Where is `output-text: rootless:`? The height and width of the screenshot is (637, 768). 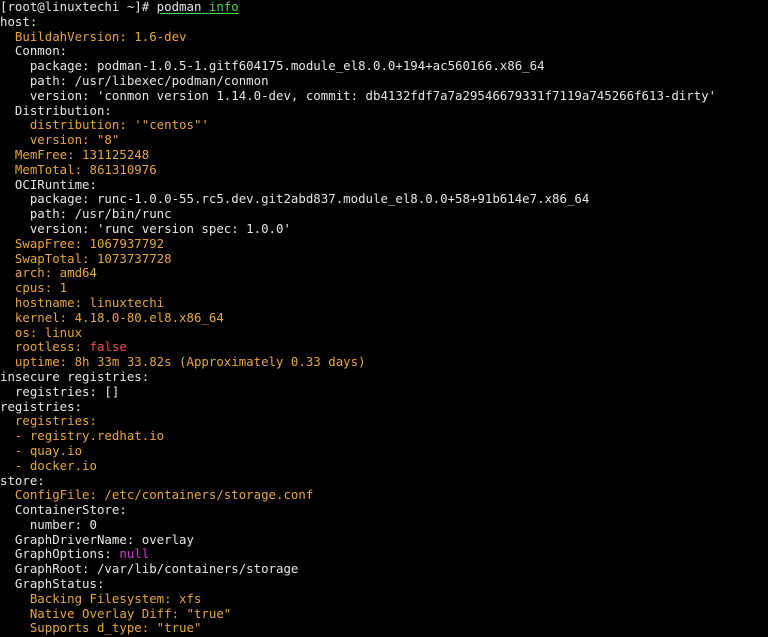 output-text: rootless: is located at coordinates (45, 347).